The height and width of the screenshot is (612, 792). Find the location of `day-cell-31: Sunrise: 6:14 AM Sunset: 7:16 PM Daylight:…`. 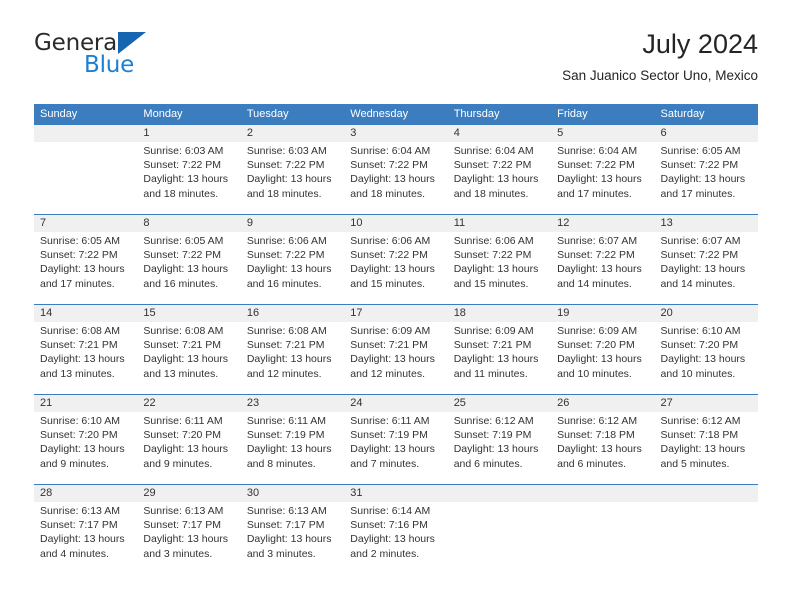

day-cell-31: Sunrise: 6:14 AM Sunset: 7:16 PM Daylight:… is located at coordinates (395, 538).